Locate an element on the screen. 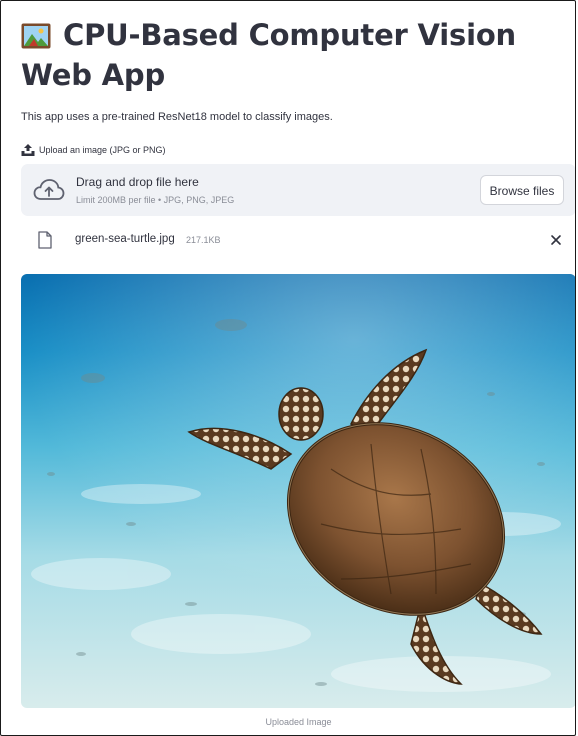  image-caption: Uploaded Image is located at coordinates (298, 722).